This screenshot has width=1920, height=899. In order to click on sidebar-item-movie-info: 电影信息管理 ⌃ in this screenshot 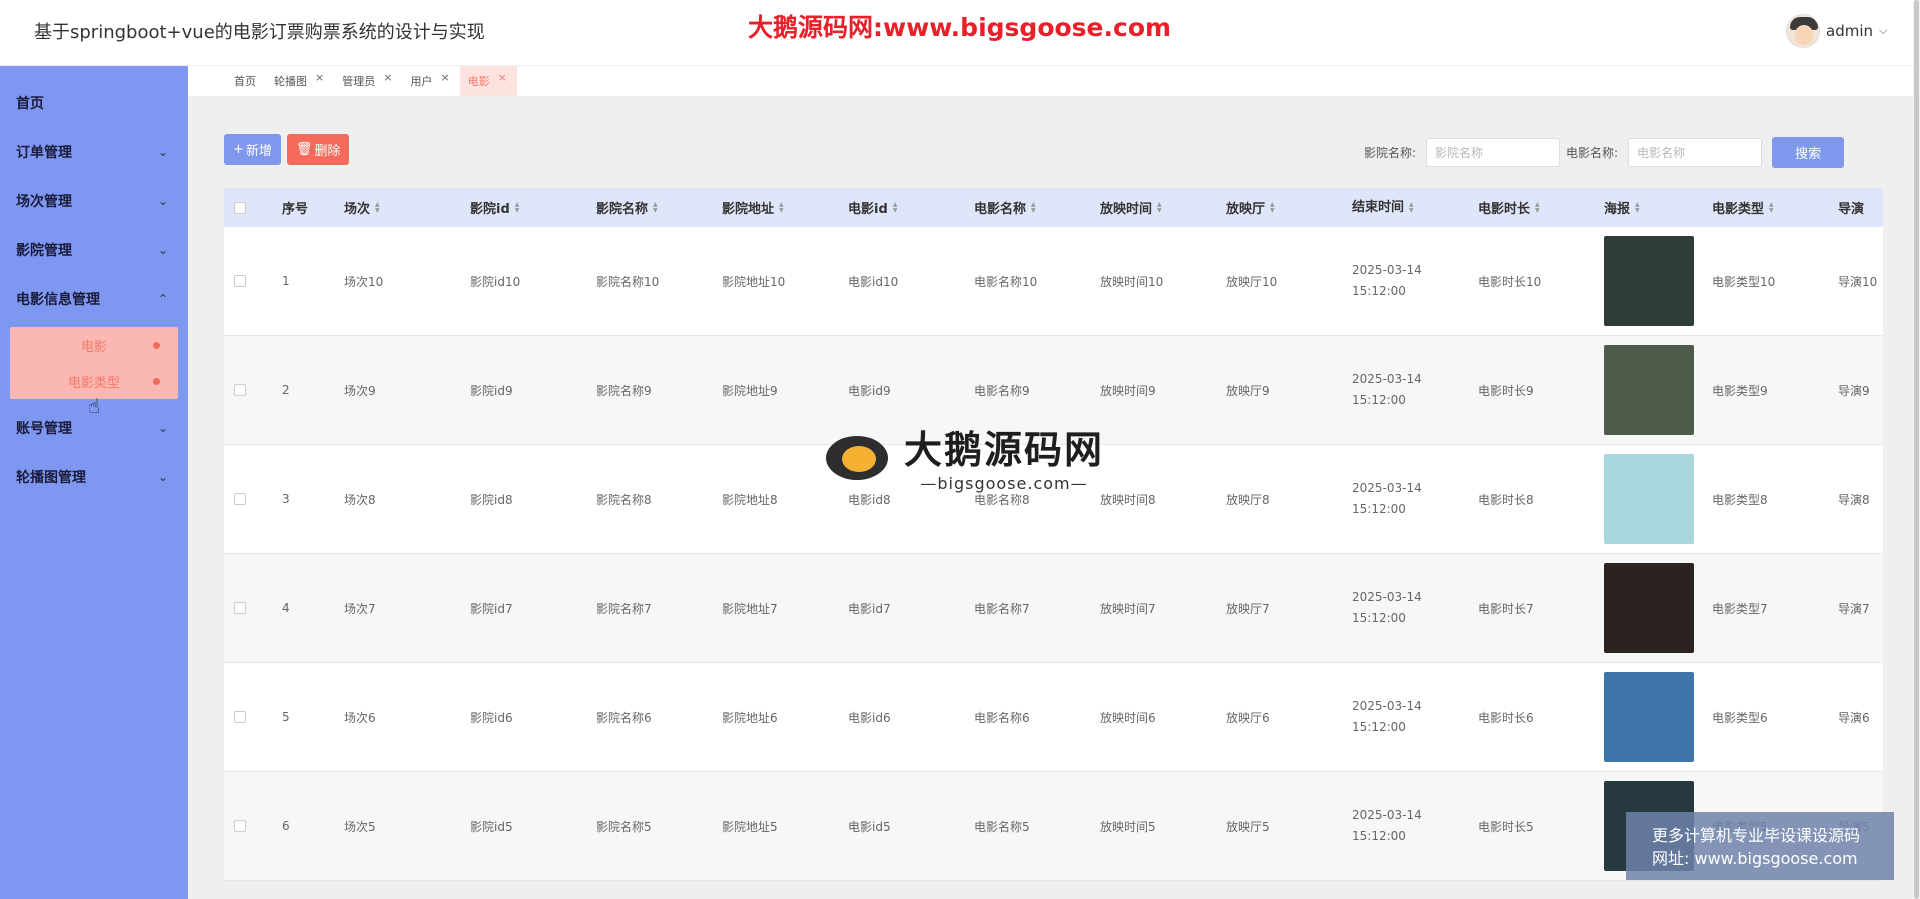, I will do `click(94, 298)`.